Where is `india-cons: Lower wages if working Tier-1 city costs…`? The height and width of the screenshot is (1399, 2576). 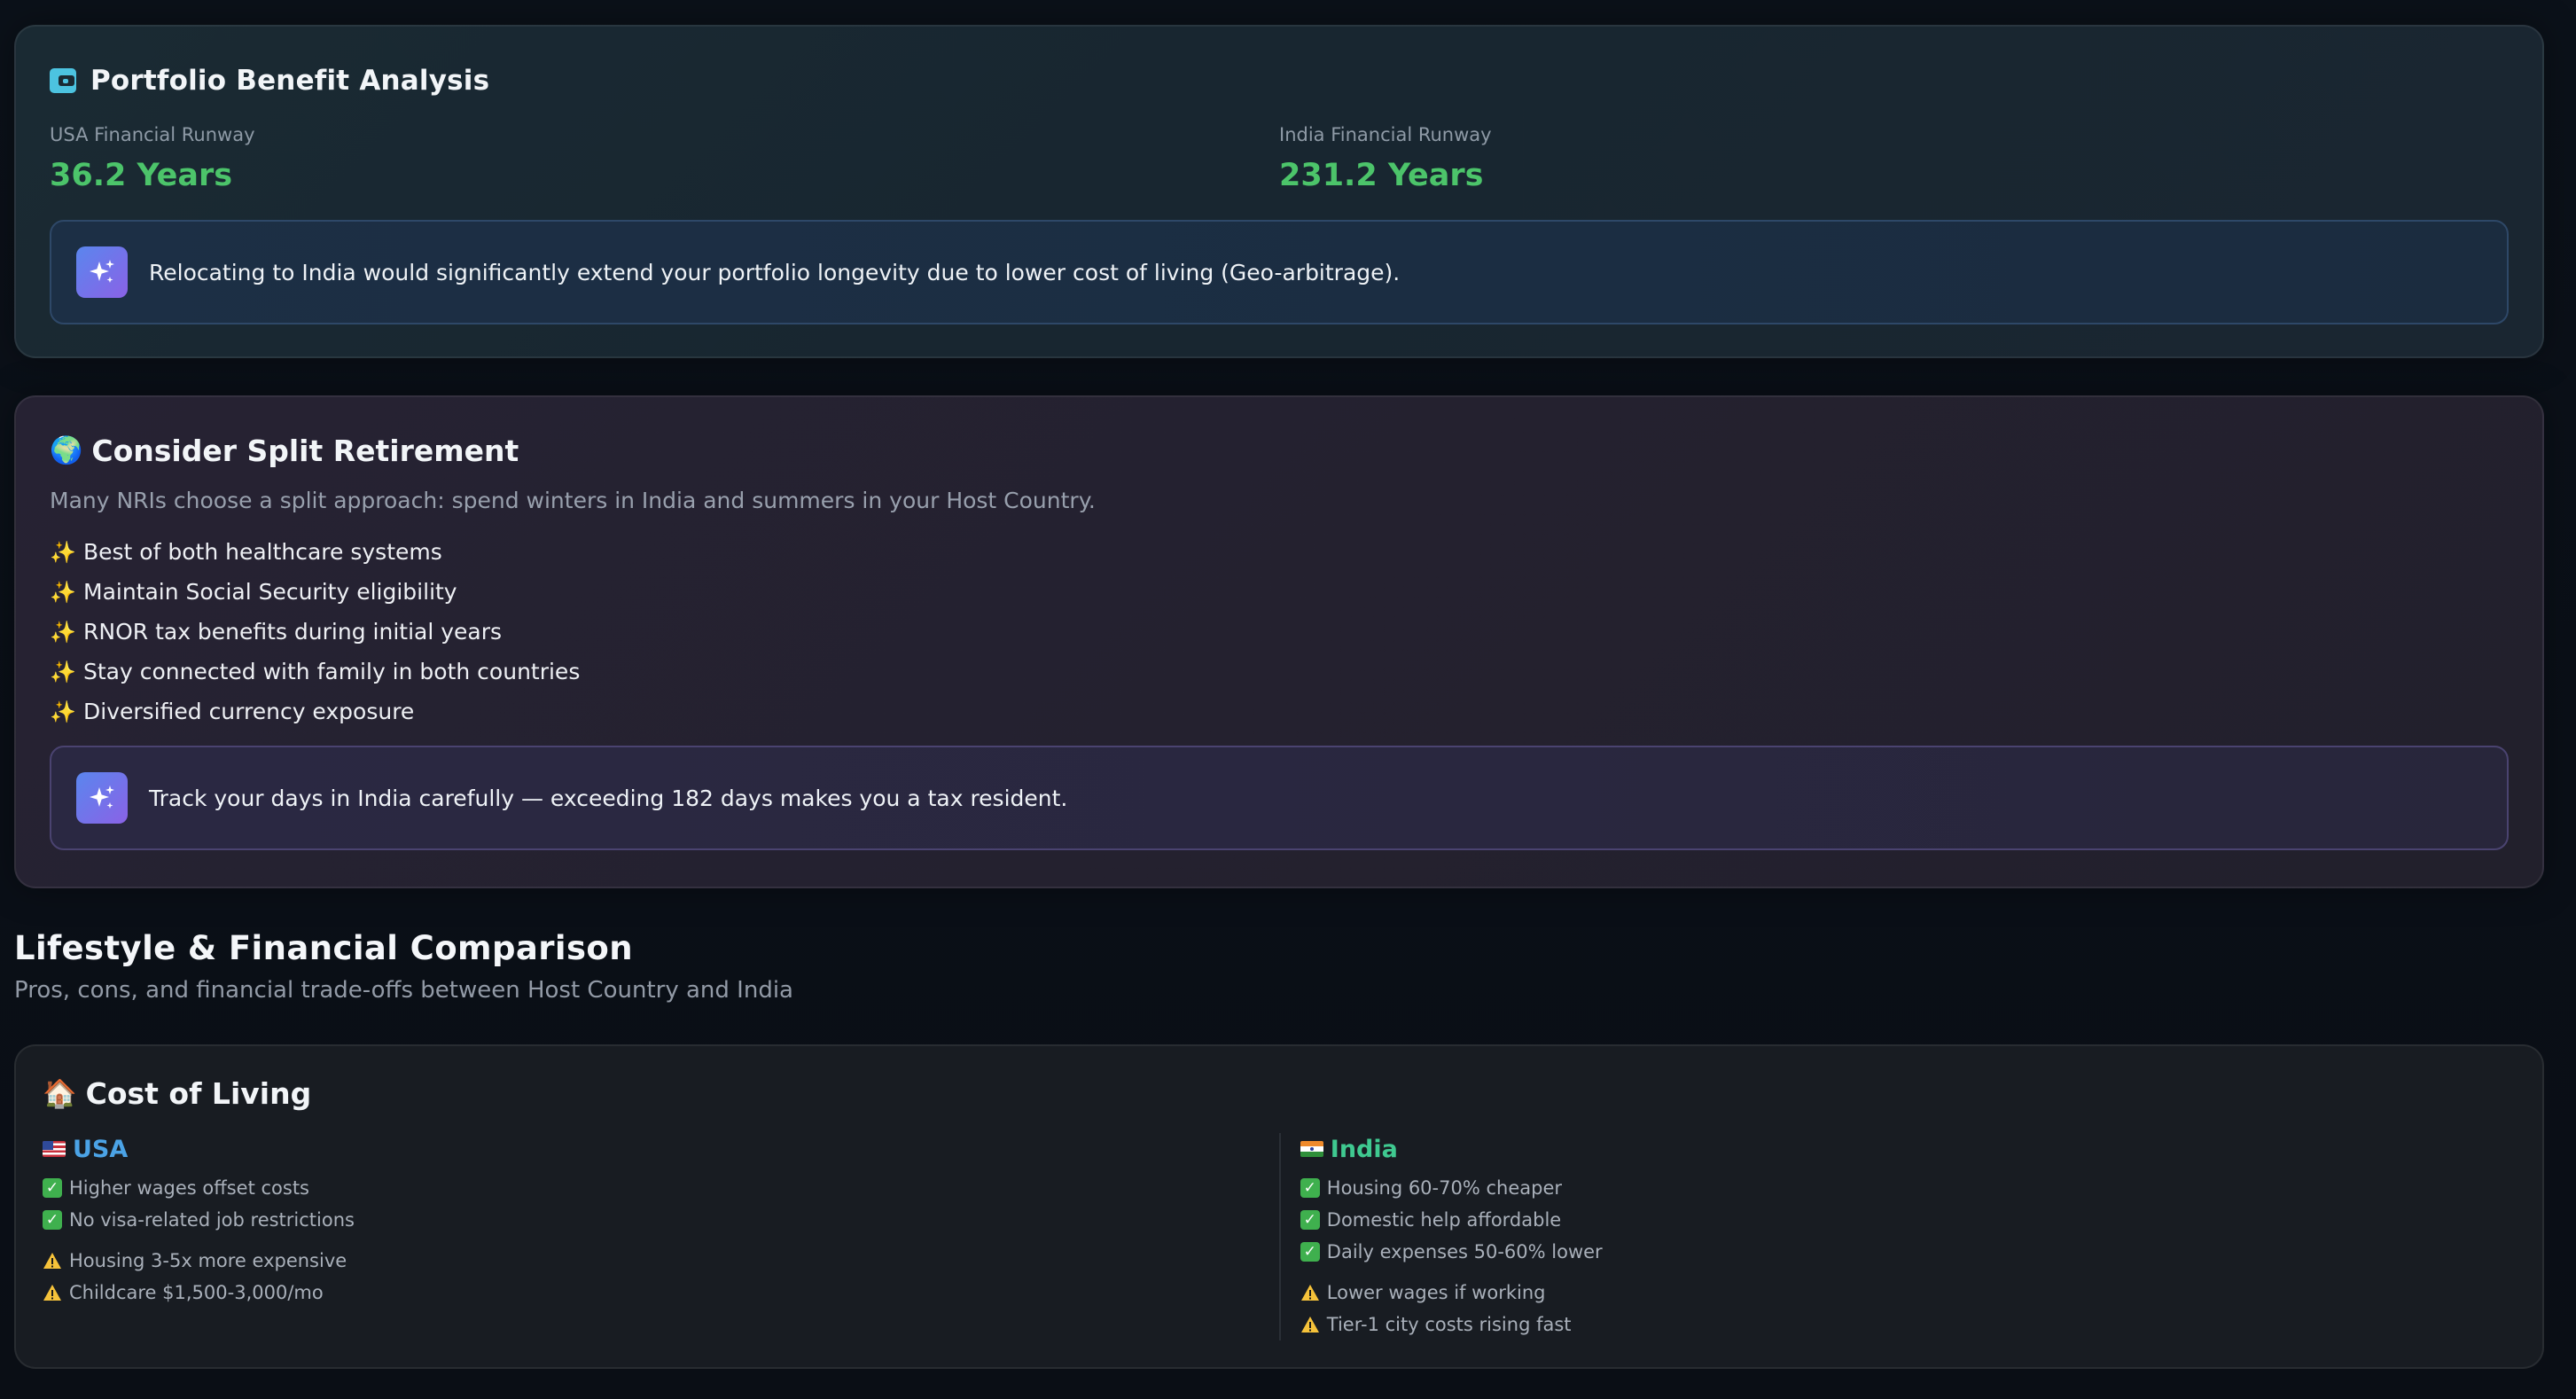
india-cons: Lower wages if working Tier-1 city costs… is located at coordinates (1908, 1308).